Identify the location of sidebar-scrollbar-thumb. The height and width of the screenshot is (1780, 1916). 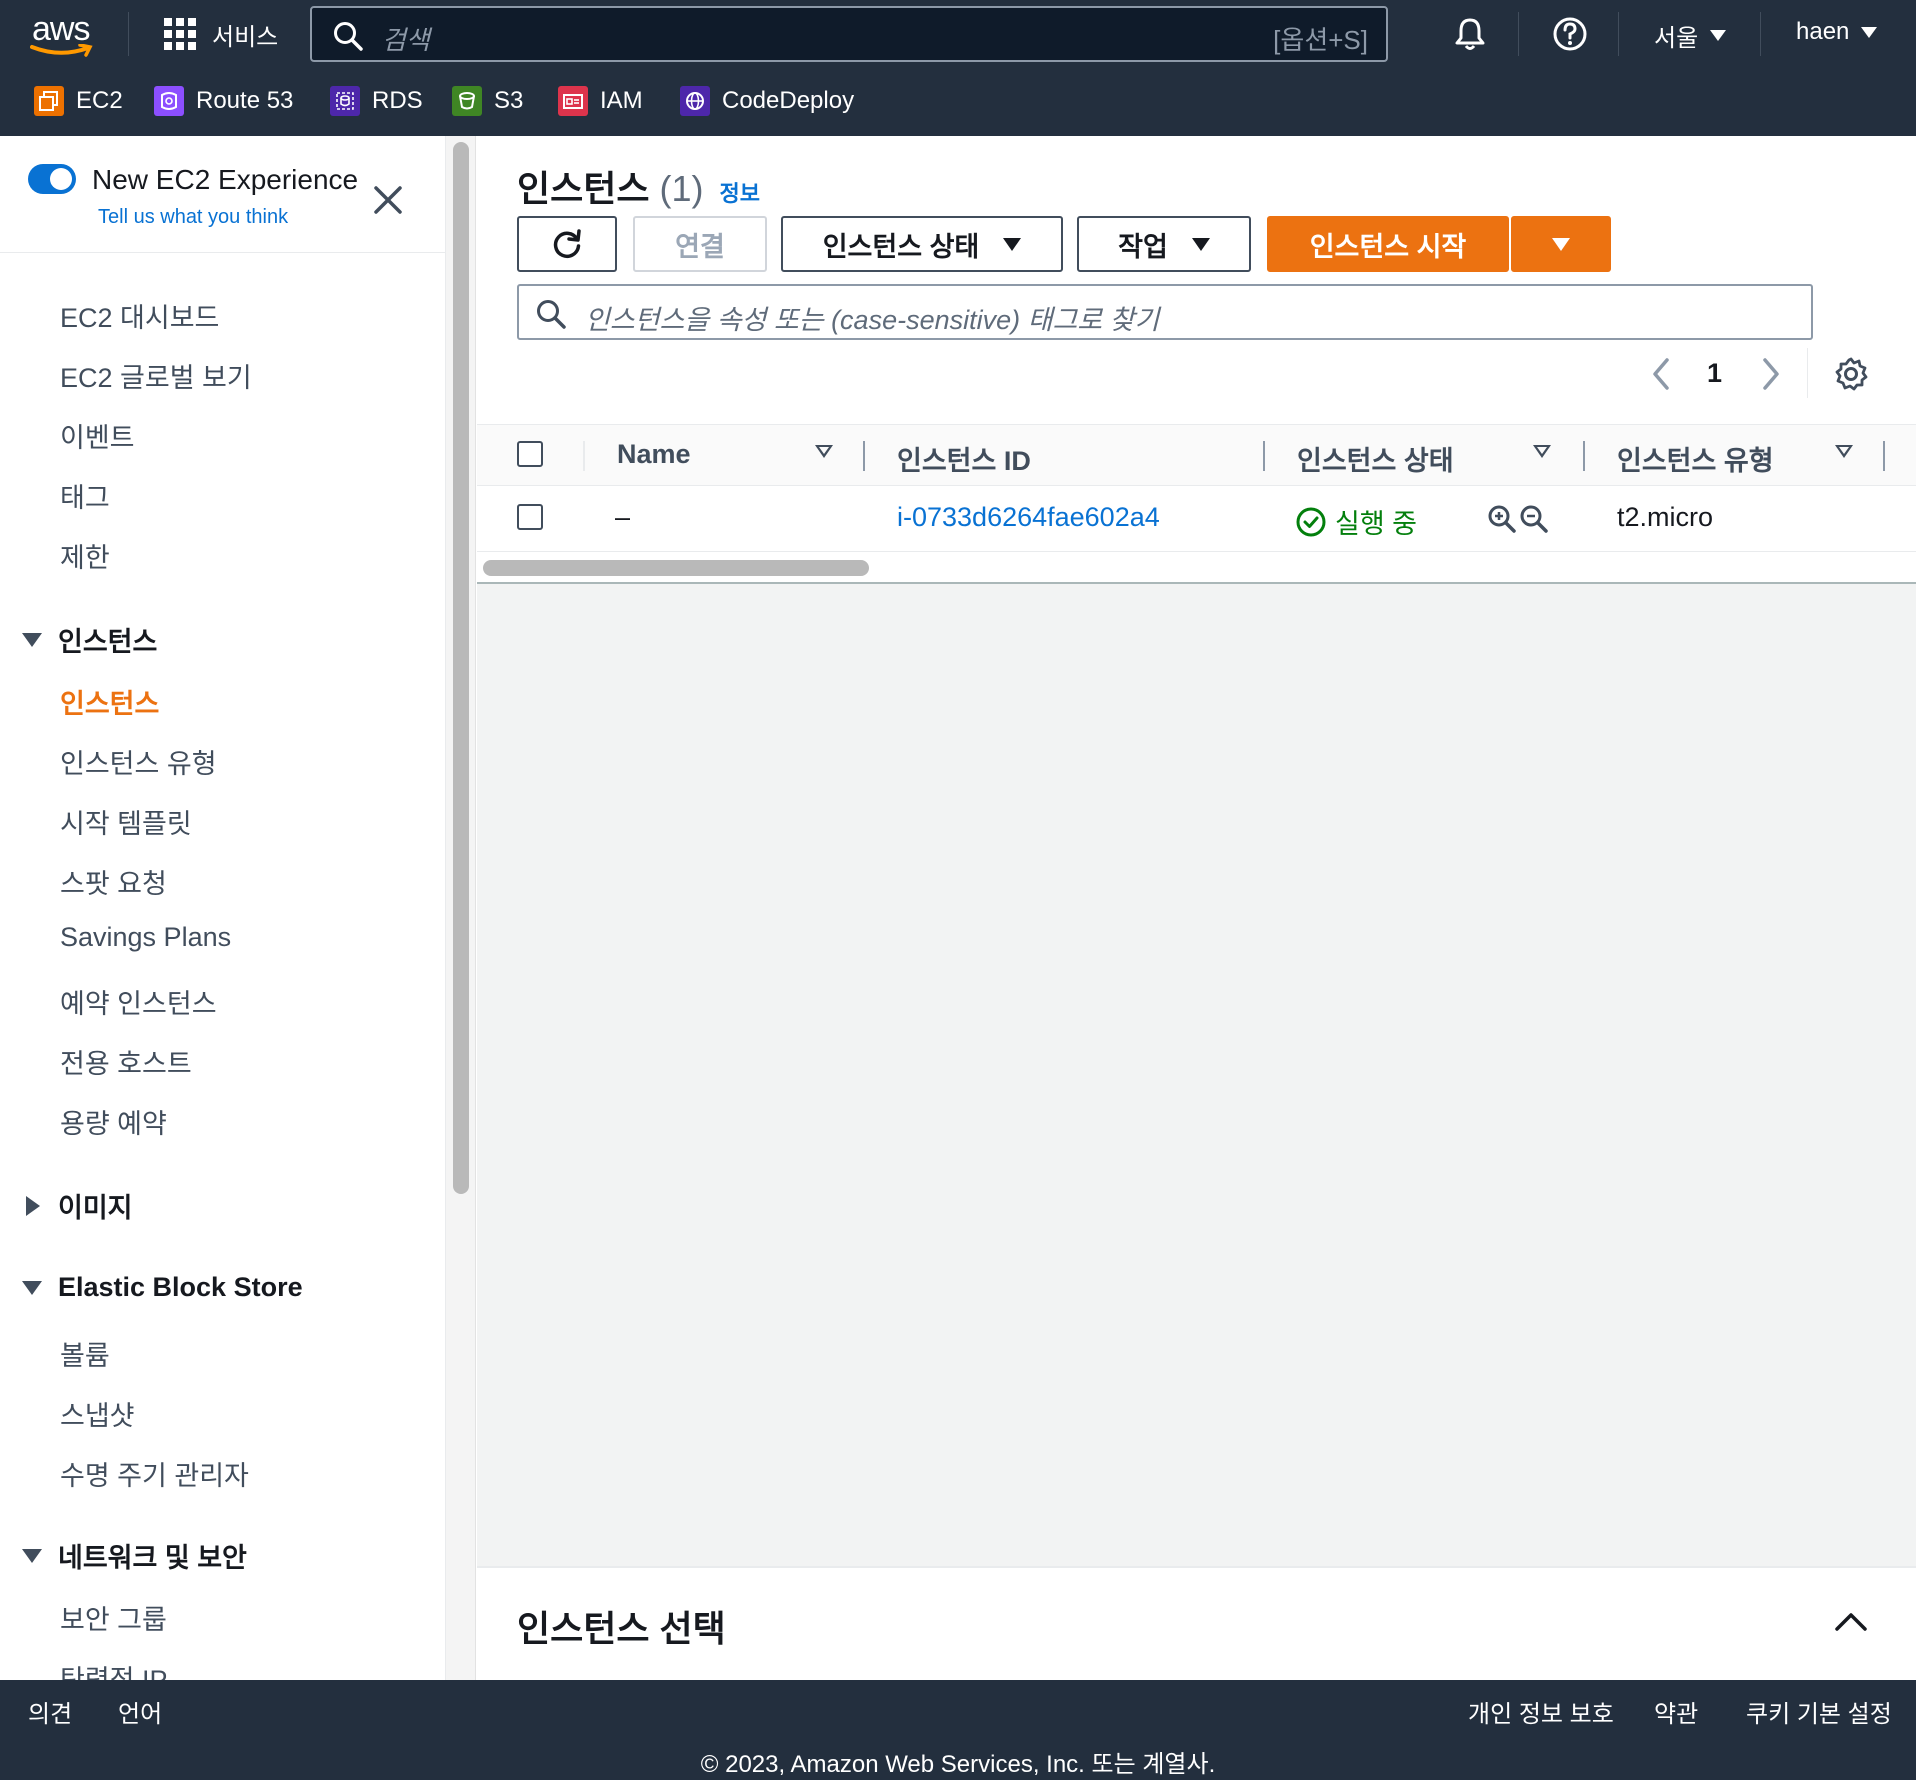
(461, 668).